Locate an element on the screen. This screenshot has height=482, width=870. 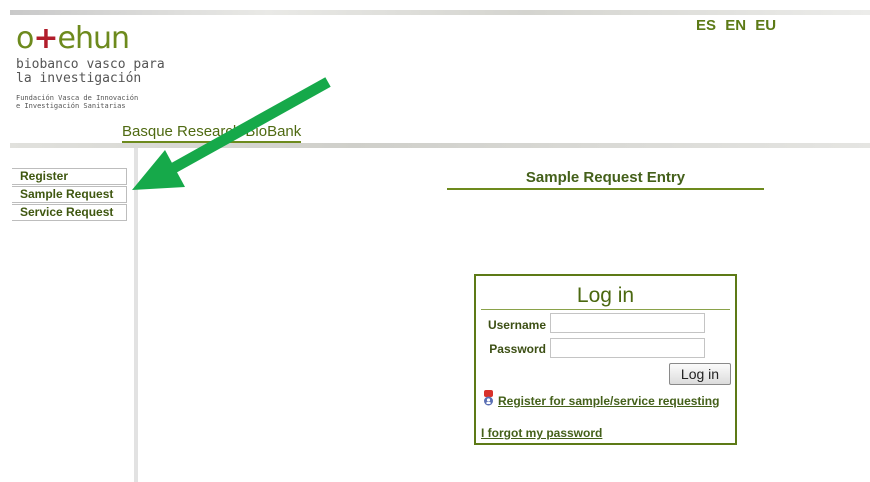
logo-subtitle: biobanco vasco para la investigación is located at coordinates (116, 72).